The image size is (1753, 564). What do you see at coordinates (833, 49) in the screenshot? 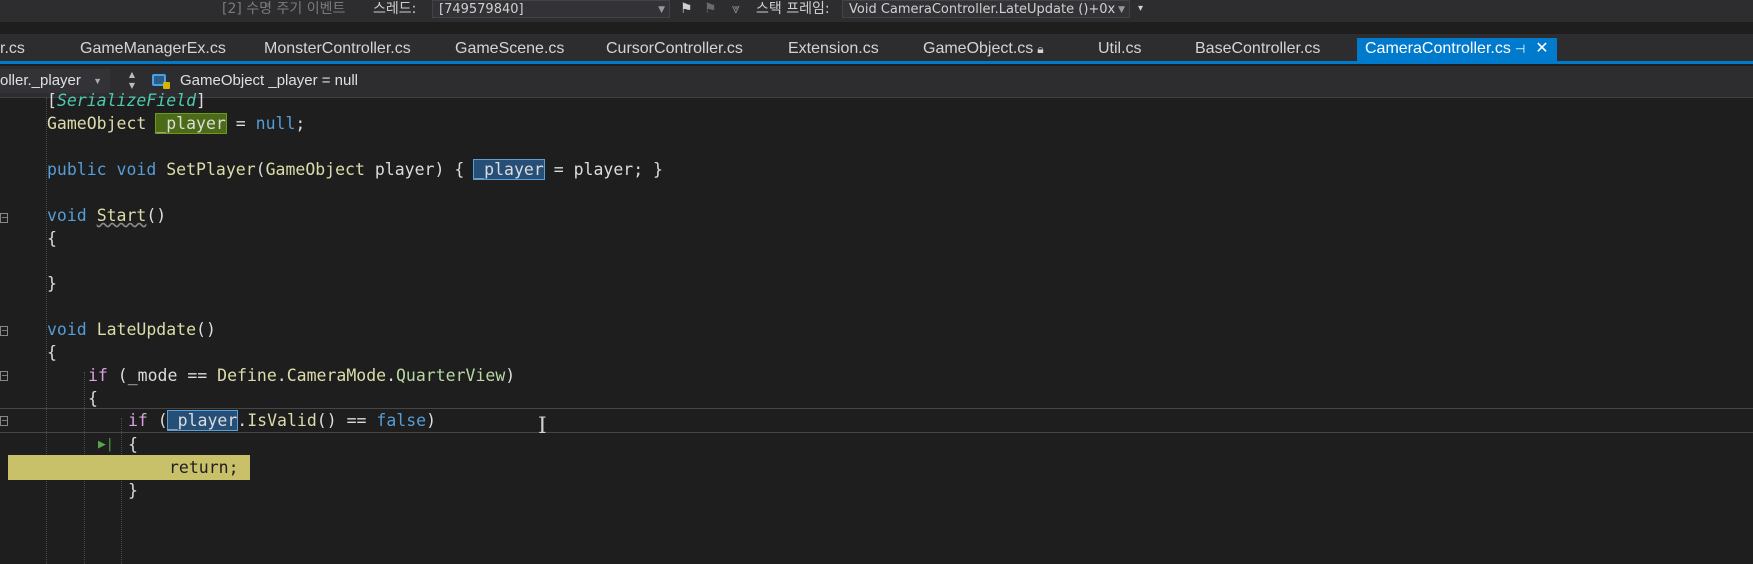
I see `tab-extension: Extension.cs` at bounding box center [833, 49].